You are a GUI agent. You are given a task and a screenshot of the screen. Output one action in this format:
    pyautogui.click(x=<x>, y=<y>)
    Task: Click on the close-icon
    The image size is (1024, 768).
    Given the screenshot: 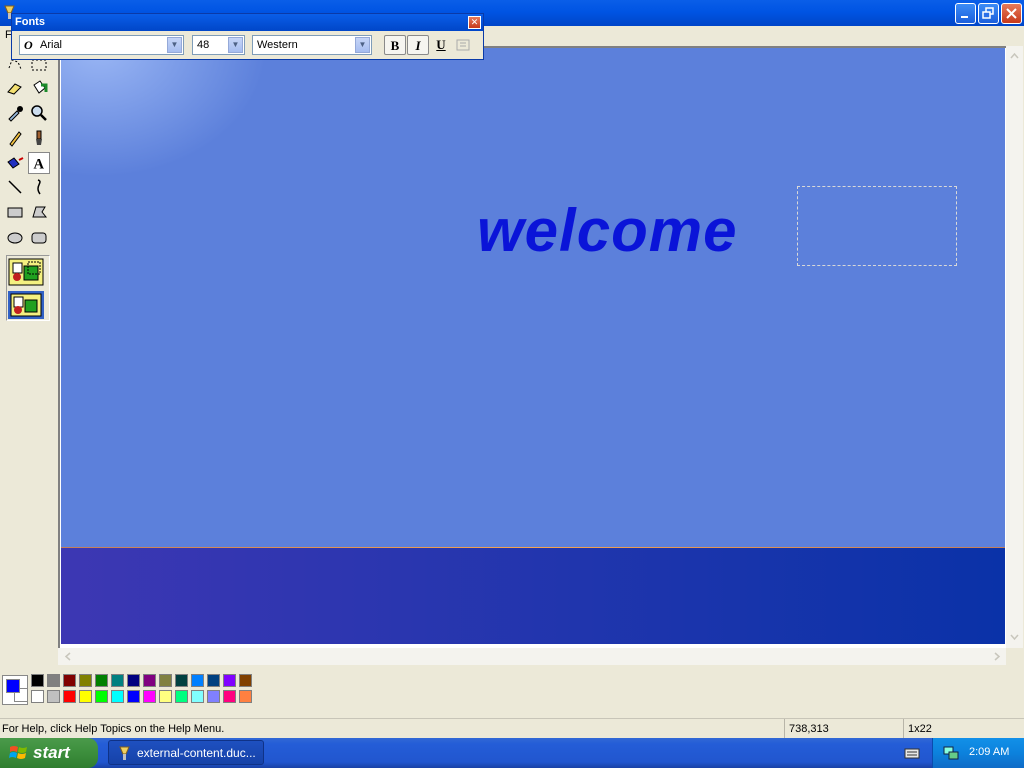 What is the action you would take?
    pyautogui.click(x=1011, y=13)
    